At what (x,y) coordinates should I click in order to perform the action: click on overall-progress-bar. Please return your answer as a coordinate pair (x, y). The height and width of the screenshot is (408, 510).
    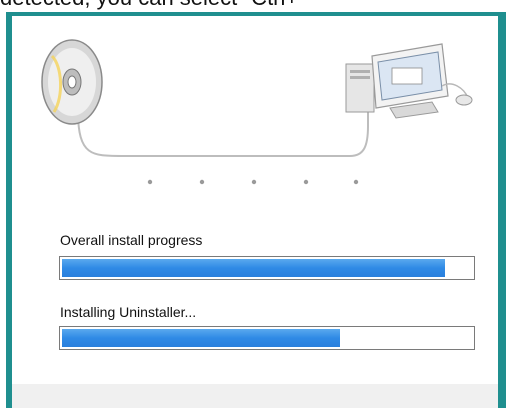
    Looking at the image, I should click on (267, 268).